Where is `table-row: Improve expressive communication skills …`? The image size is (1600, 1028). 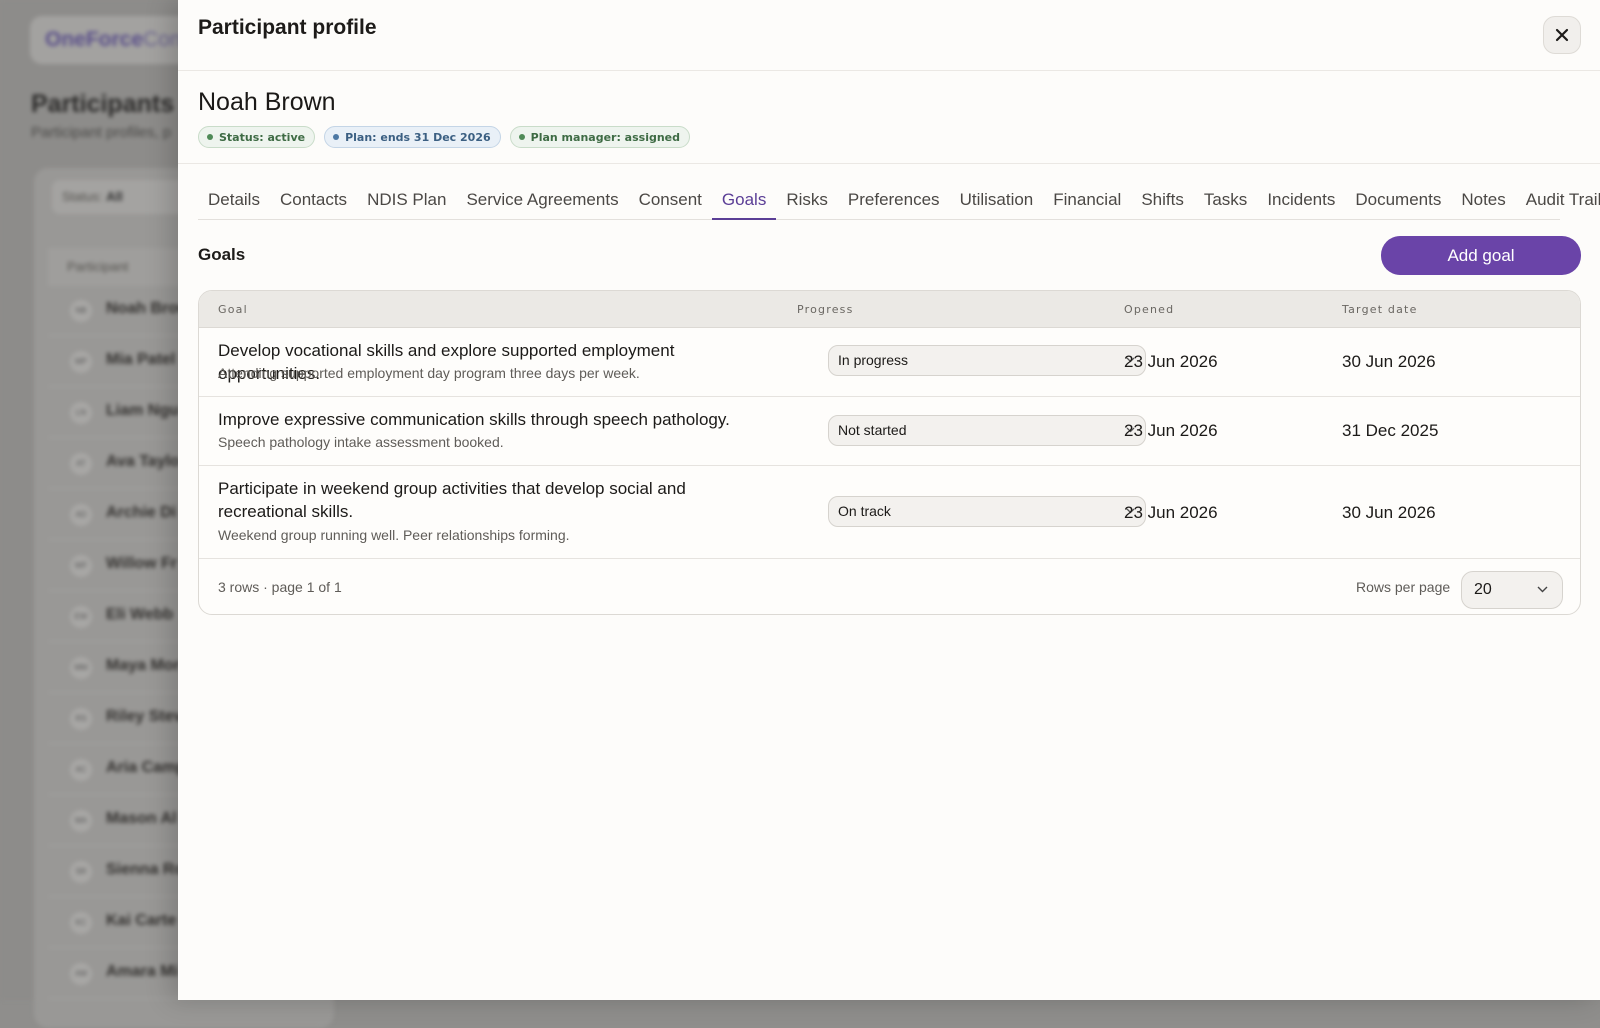
table-row: Improve expressive communication skills … is located at coordinates (889, 431).